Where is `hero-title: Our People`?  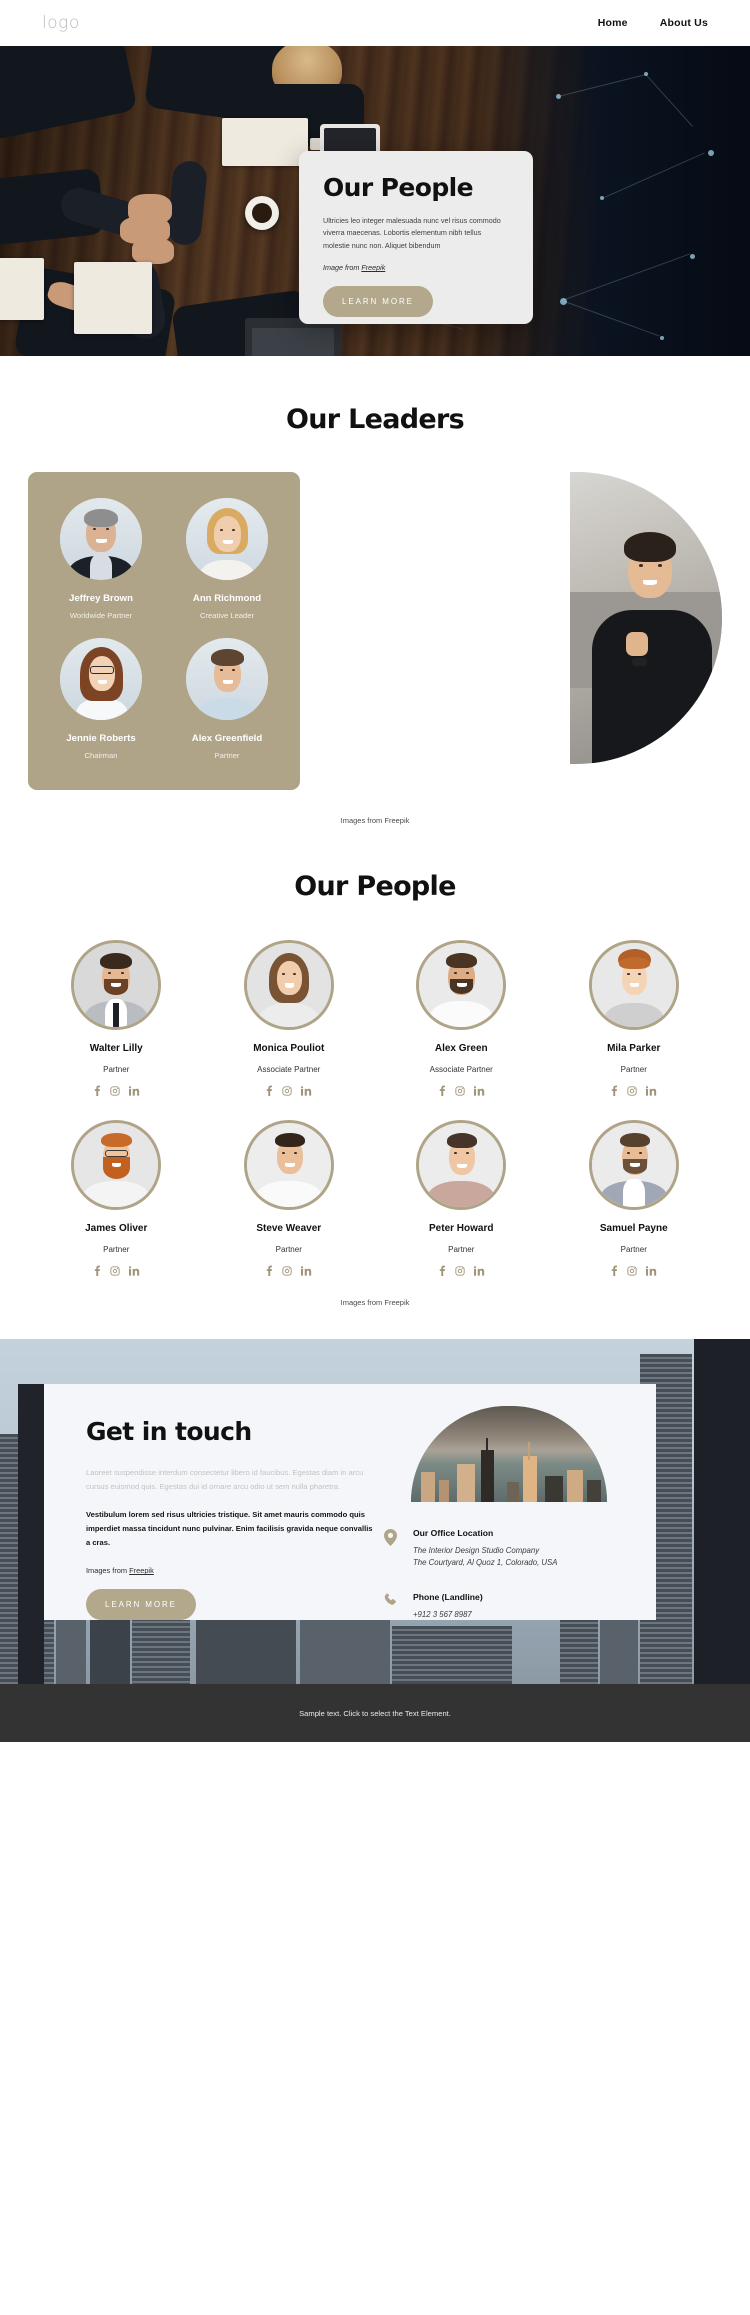
hero-title: Our People is located at coordinates (398, 187).